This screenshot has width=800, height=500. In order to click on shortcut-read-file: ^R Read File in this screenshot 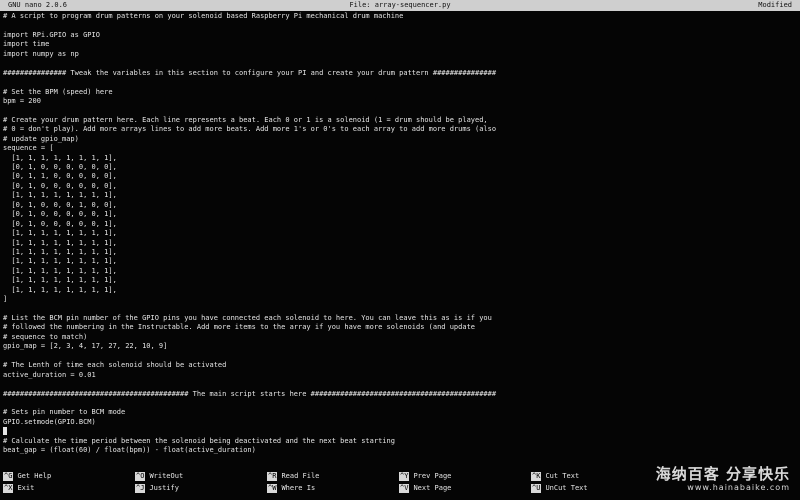, I will do `click(293, 476)`.